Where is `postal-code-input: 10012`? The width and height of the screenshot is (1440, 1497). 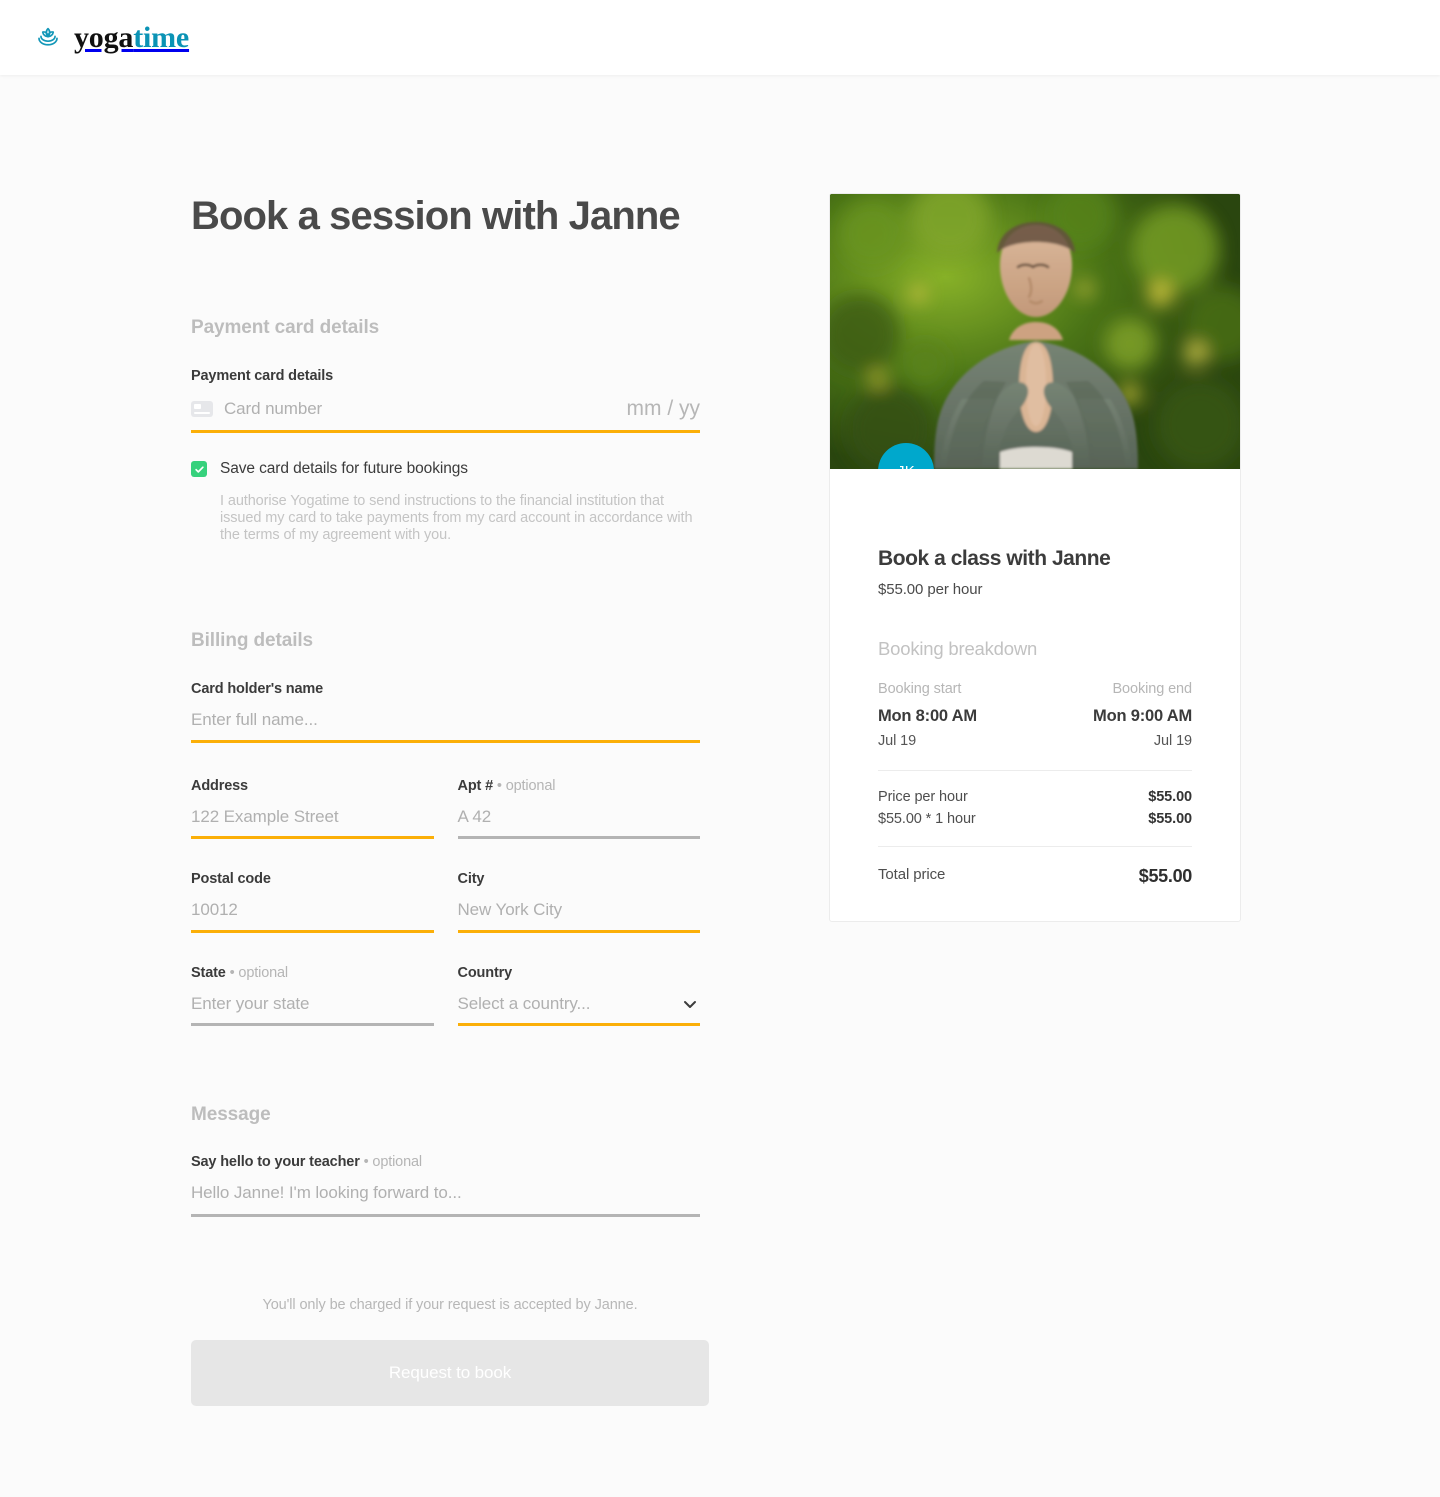
postal-code-input: 10012 is located at coordinates (312, 916).